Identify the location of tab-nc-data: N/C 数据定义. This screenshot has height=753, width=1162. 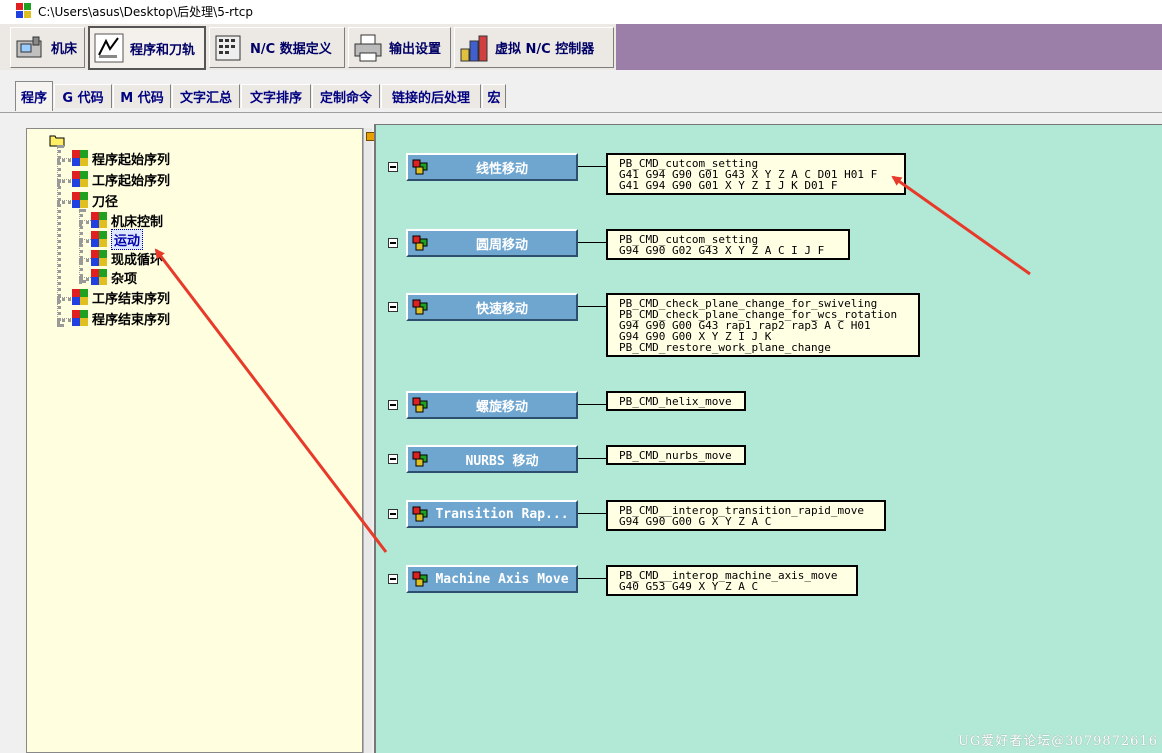
(277, 47).